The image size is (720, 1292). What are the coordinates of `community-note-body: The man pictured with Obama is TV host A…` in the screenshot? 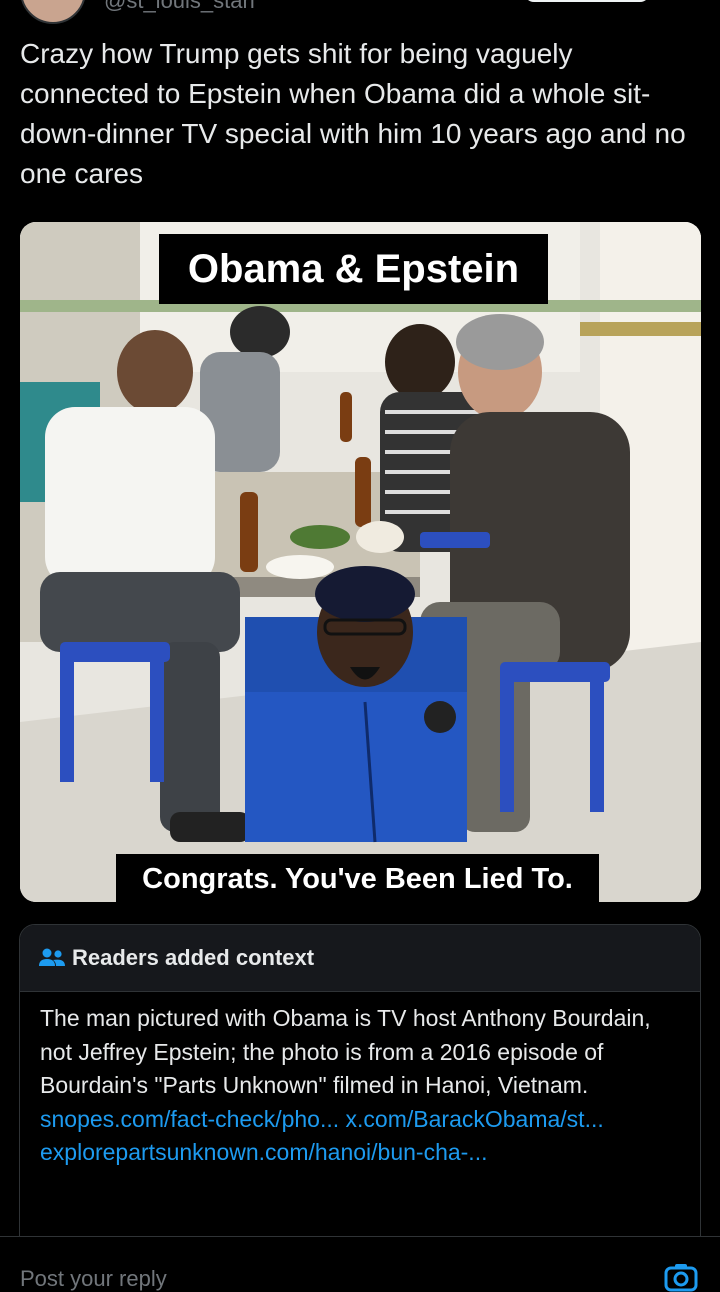 It's located at (360, 1081).